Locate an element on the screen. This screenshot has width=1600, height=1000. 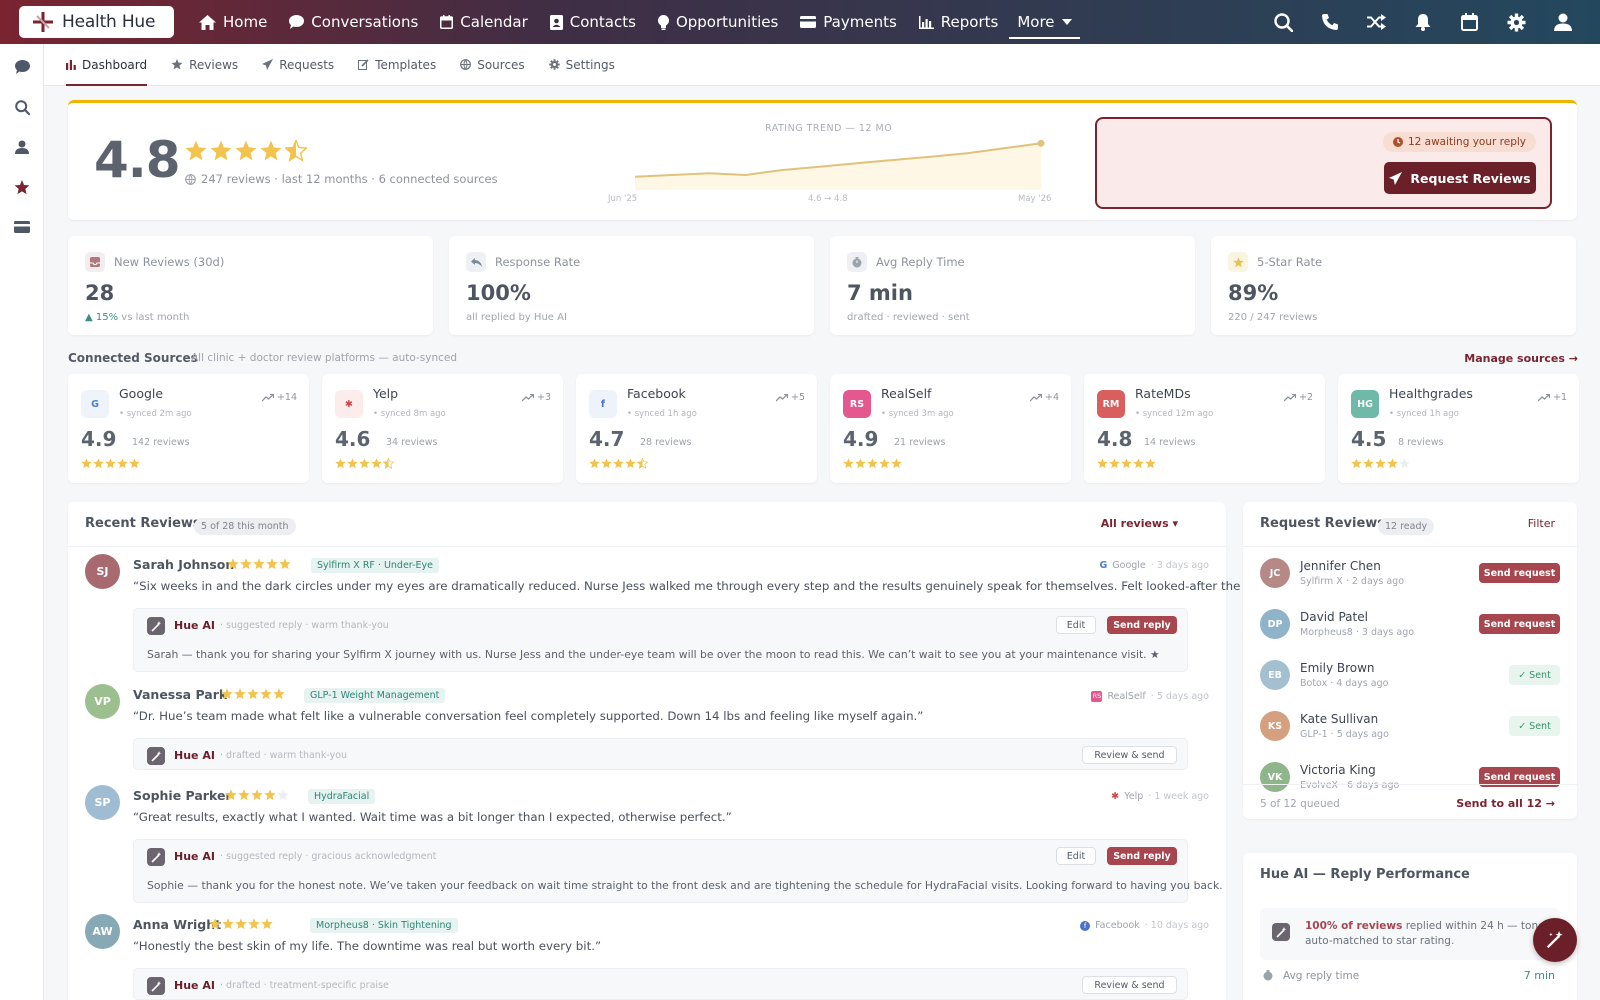
sidebar-chat is located at coordinates (22, 67).